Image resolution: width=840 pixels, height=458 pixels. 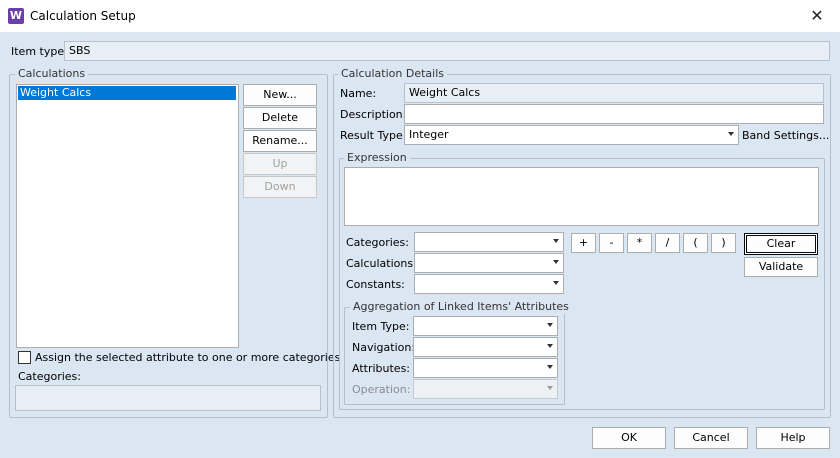 What do you see at coordinates (381, 368) in the screenshot?
I see `agg-attributes-label: Attributes:` at bounding box center [381, 368].